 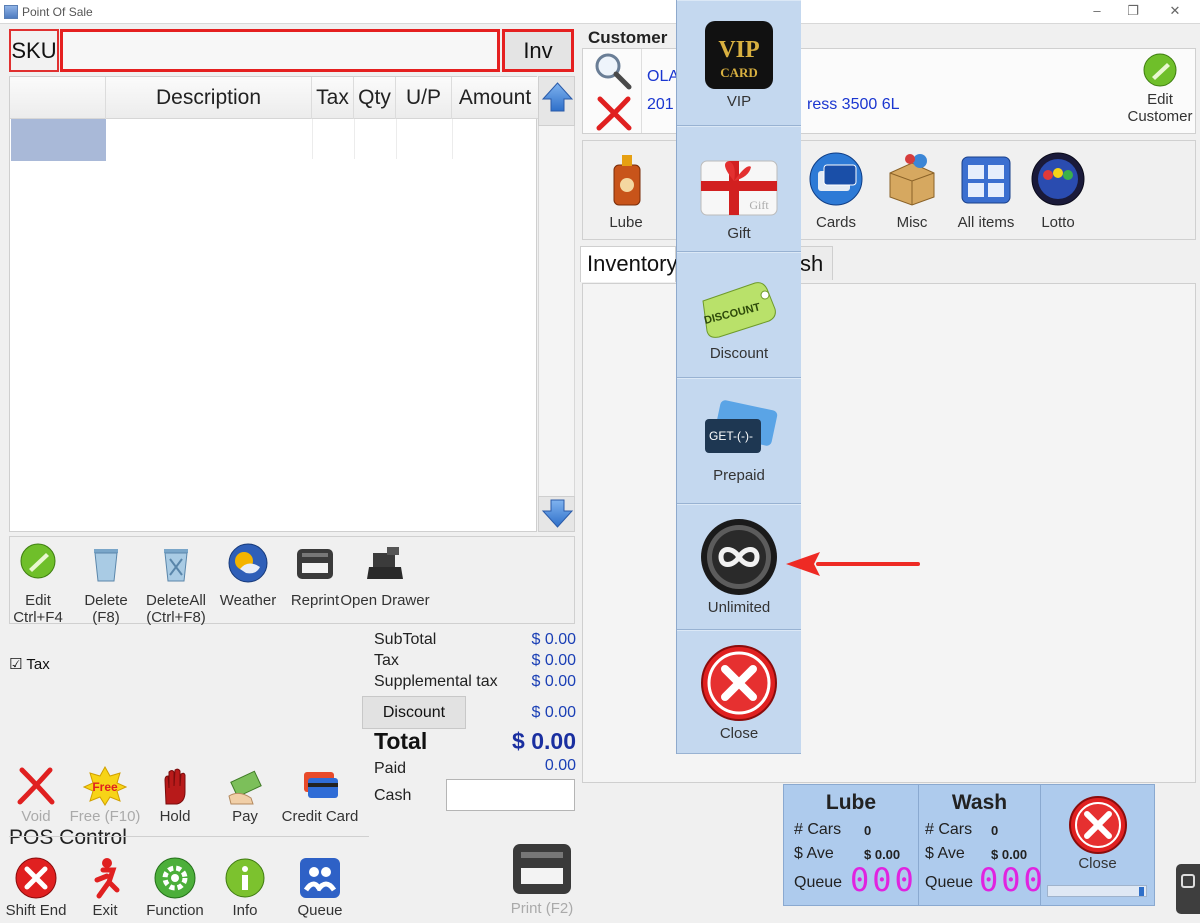 I want to click on queue-label: Queue, so click(x=320, y=910).